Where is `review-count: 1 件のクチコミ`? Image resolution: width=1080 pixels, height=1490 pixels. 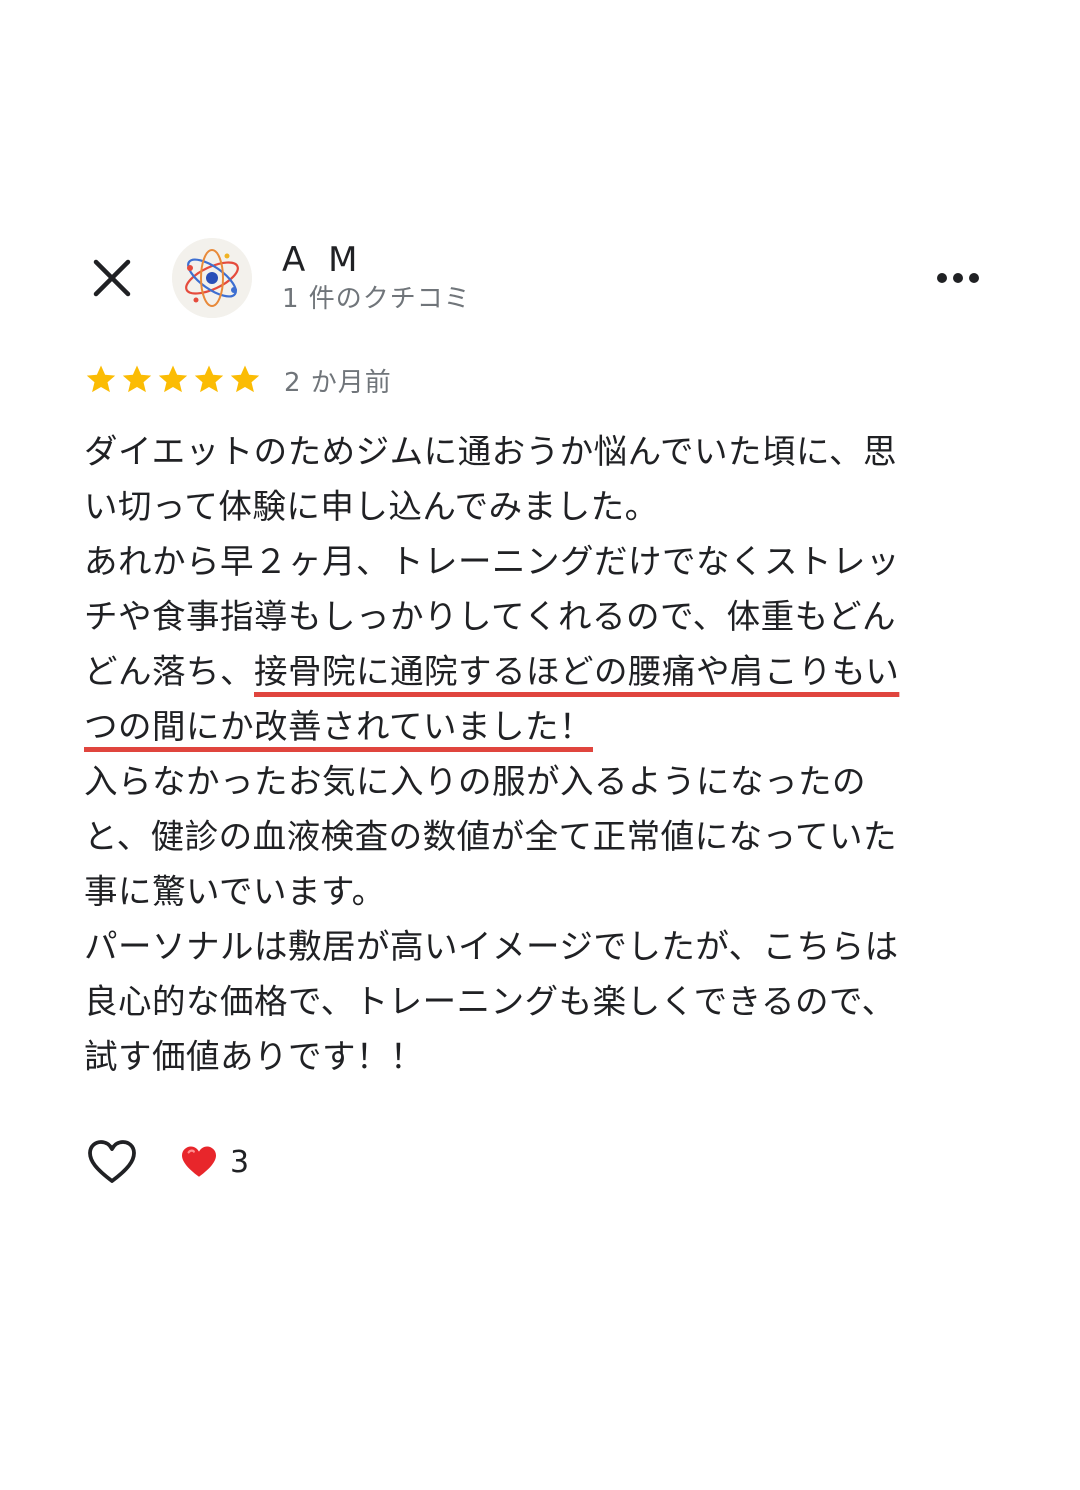
review-count: 1 件のクチコミ is located at coordinates (376, 299).